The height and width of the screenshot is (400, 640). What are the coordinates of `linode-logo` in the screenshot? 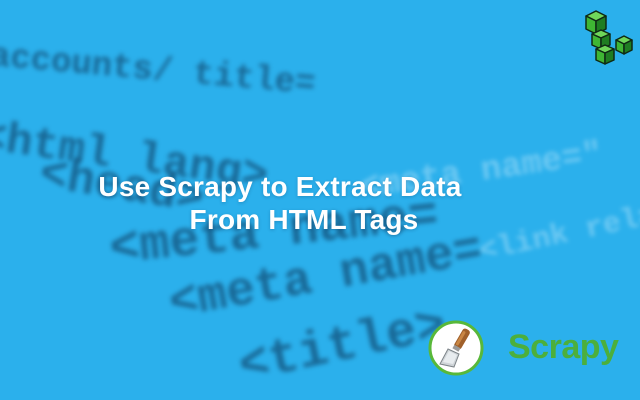 It's located at (608, 38).